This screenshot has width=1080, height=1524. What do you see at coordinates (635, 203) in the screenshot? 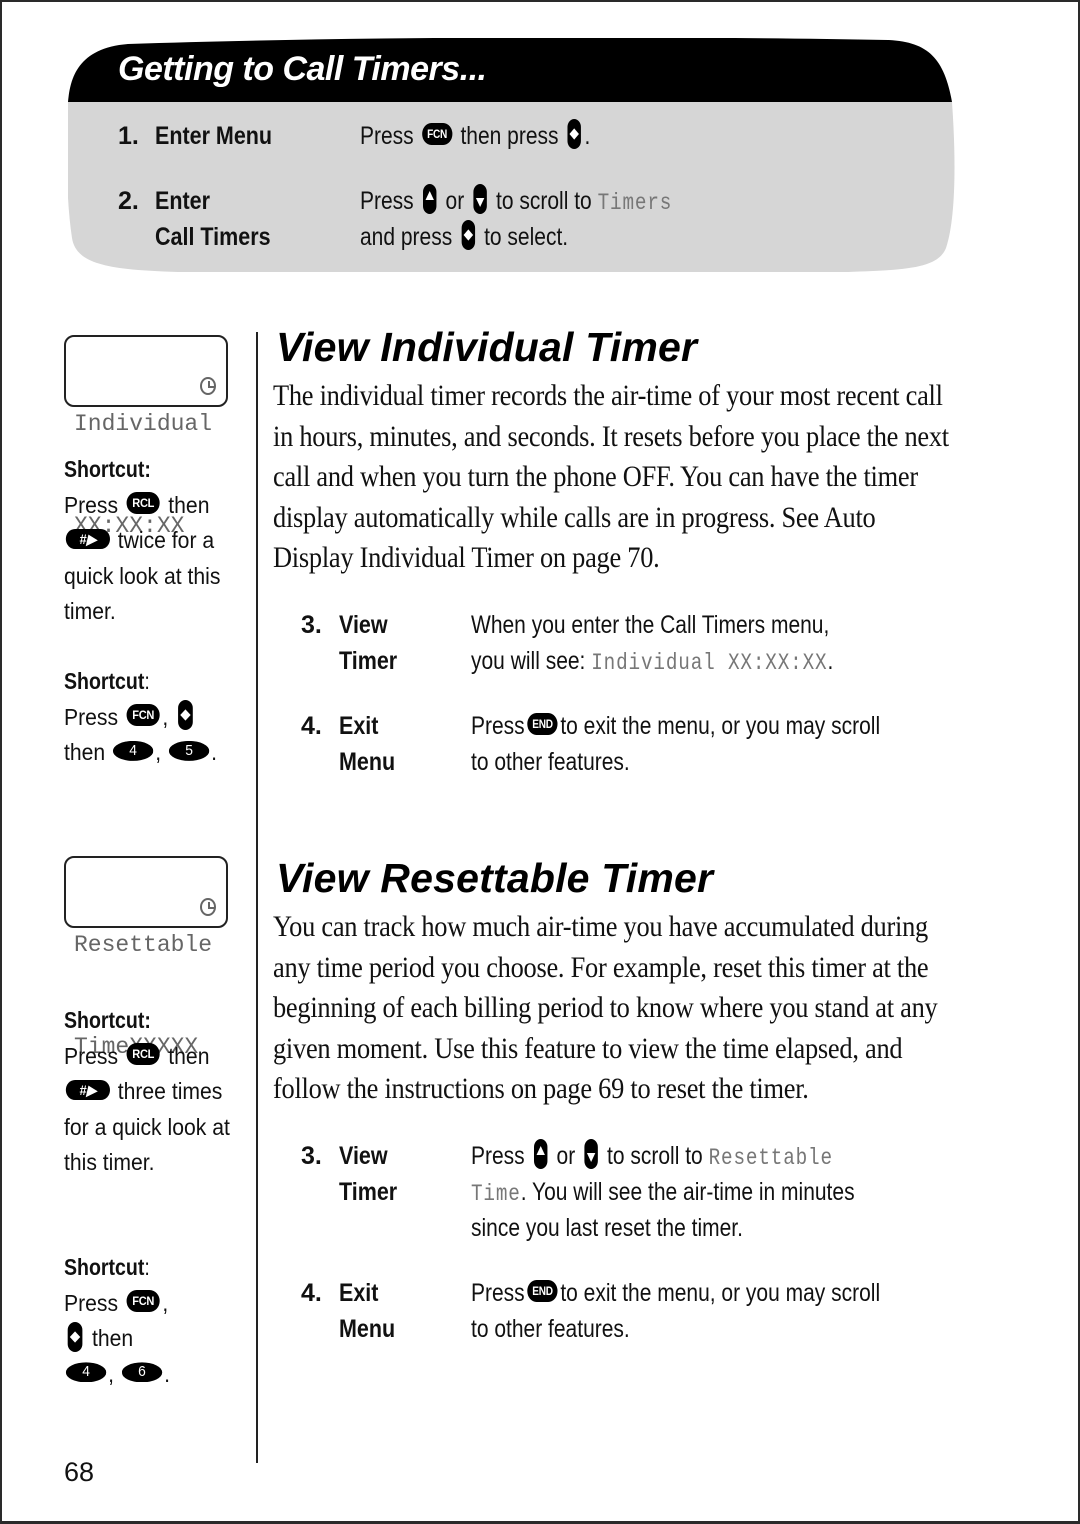
I see `lcd-text-timers: Timers` at bounding box center [635, 203].